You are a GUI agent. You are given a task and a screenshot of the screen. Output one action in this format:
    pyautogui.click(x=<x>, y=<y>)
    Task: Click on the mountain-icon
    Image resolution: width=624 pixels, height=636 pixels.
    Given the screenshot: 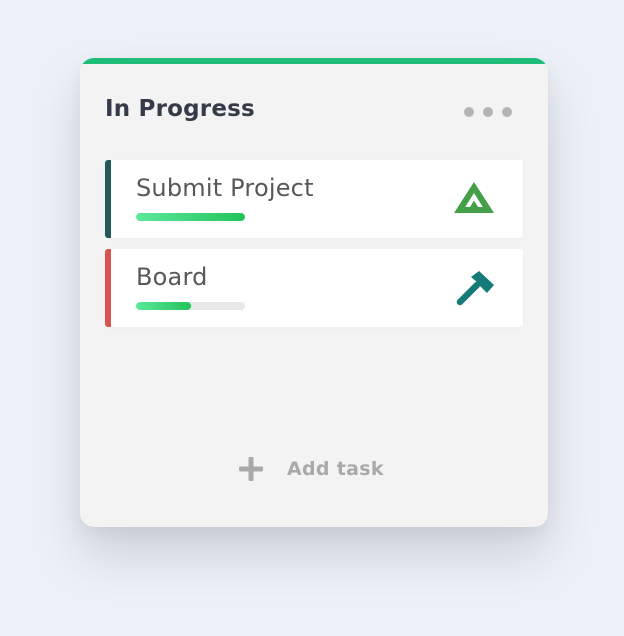 What is the action you would take?
    pyautogui.click(x=474, y=197)
    